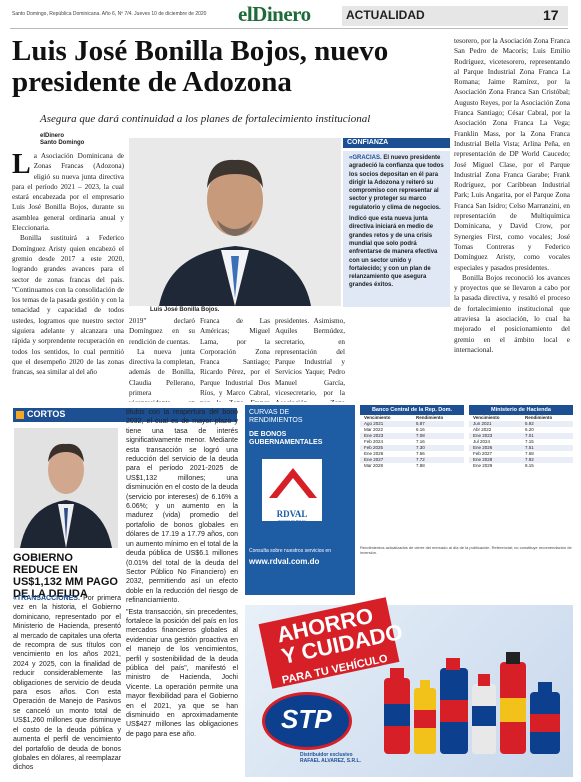 Image resolution: width=581 pixels, height=782 pixels. What do you see at coordinates (284, 561) in the screenshot?
I see `rdval-url-link: www.rdval.com.do` at bounding box center [284, 561].